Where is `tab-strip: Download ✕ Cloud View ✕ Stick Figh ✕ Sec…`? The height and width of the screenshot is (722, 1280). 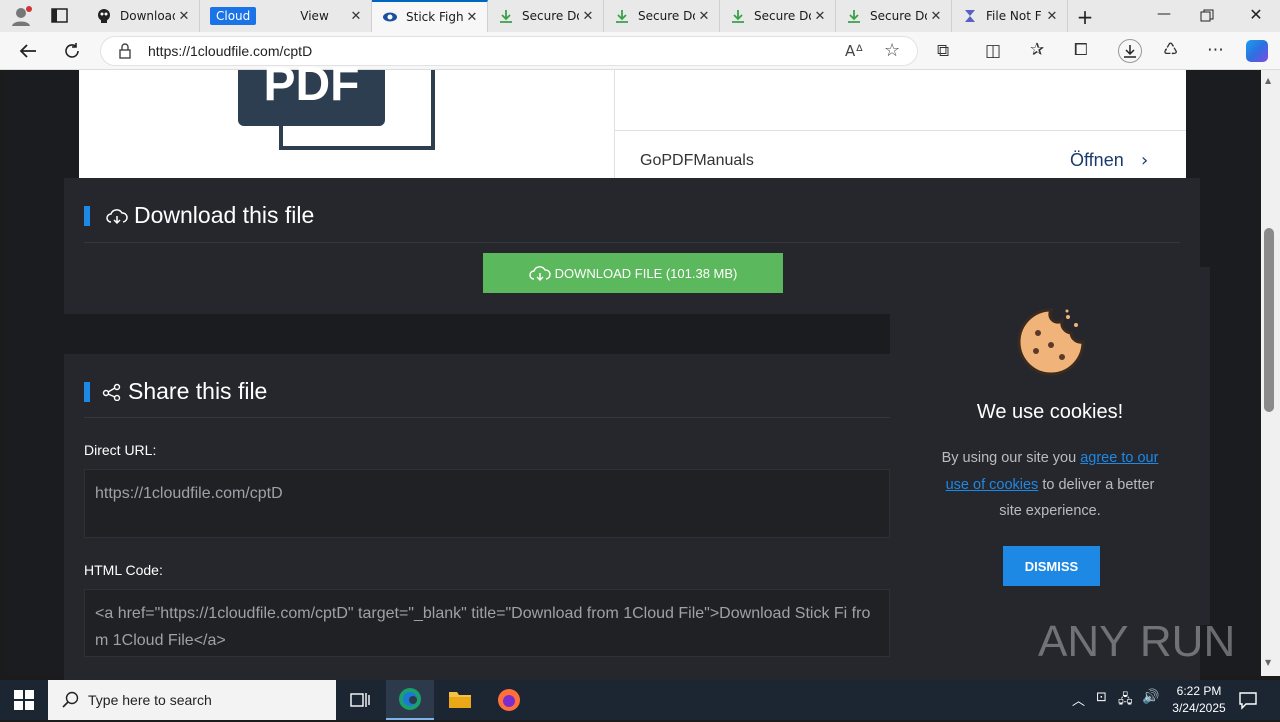 tab-strip: Download ✕ Cloud View ✕ Stick Figh ✕ Sec… is located at coordinates (640, 16).